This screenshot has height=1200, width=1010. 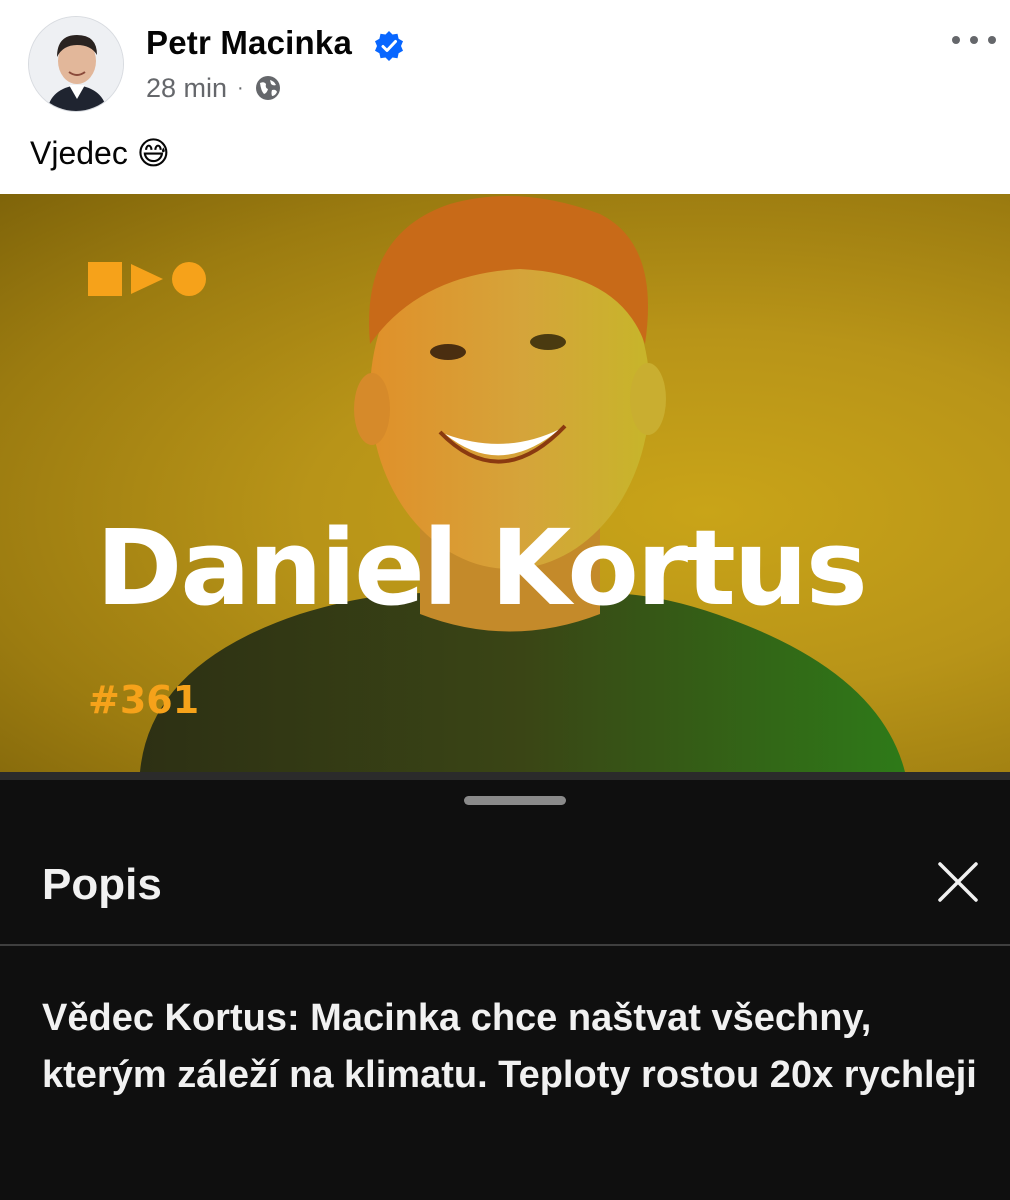 I want to click on verified-badge-icon, so click(x=389, y=46).